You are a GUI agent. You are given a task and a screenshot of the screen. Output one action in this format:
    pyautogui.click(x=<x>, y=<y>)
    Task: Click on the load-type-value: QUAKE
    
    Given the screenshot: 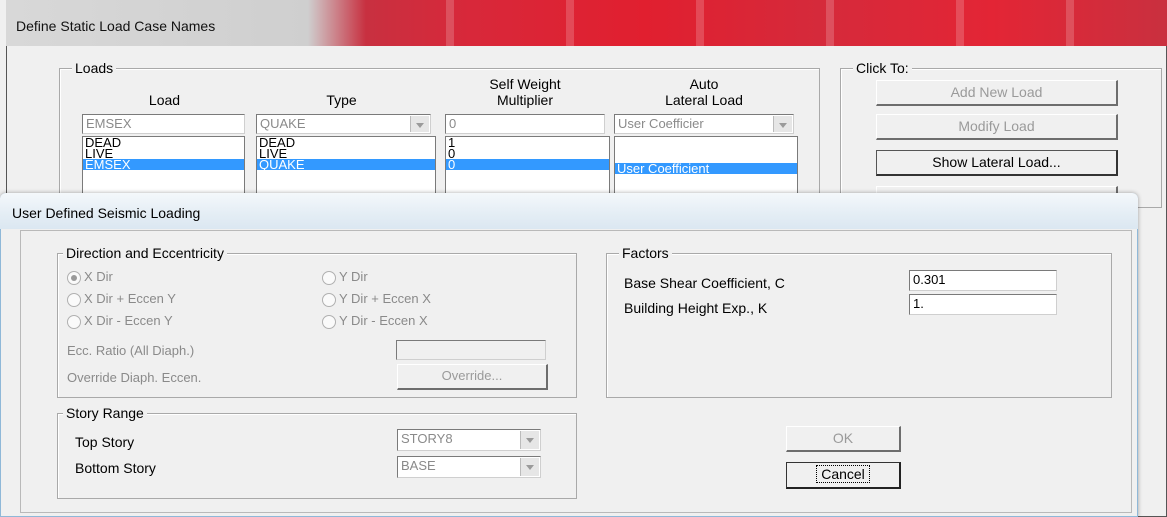 What is the action you would take?
    pyautogui.click(x=283, y=123)
    